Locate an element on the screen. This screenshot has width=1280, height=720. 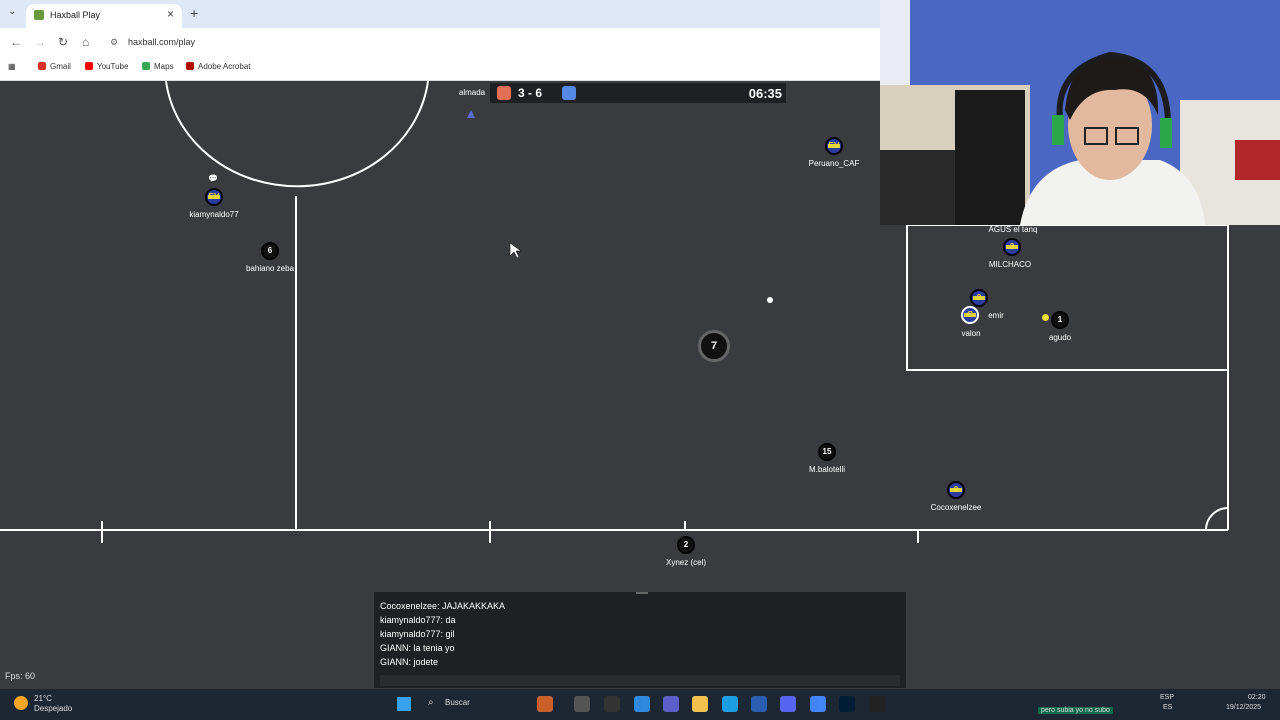
browser-toolbar: ← → ↻ ⌂ ⚙ haxball.com/play is located at coordinates (440, 42).